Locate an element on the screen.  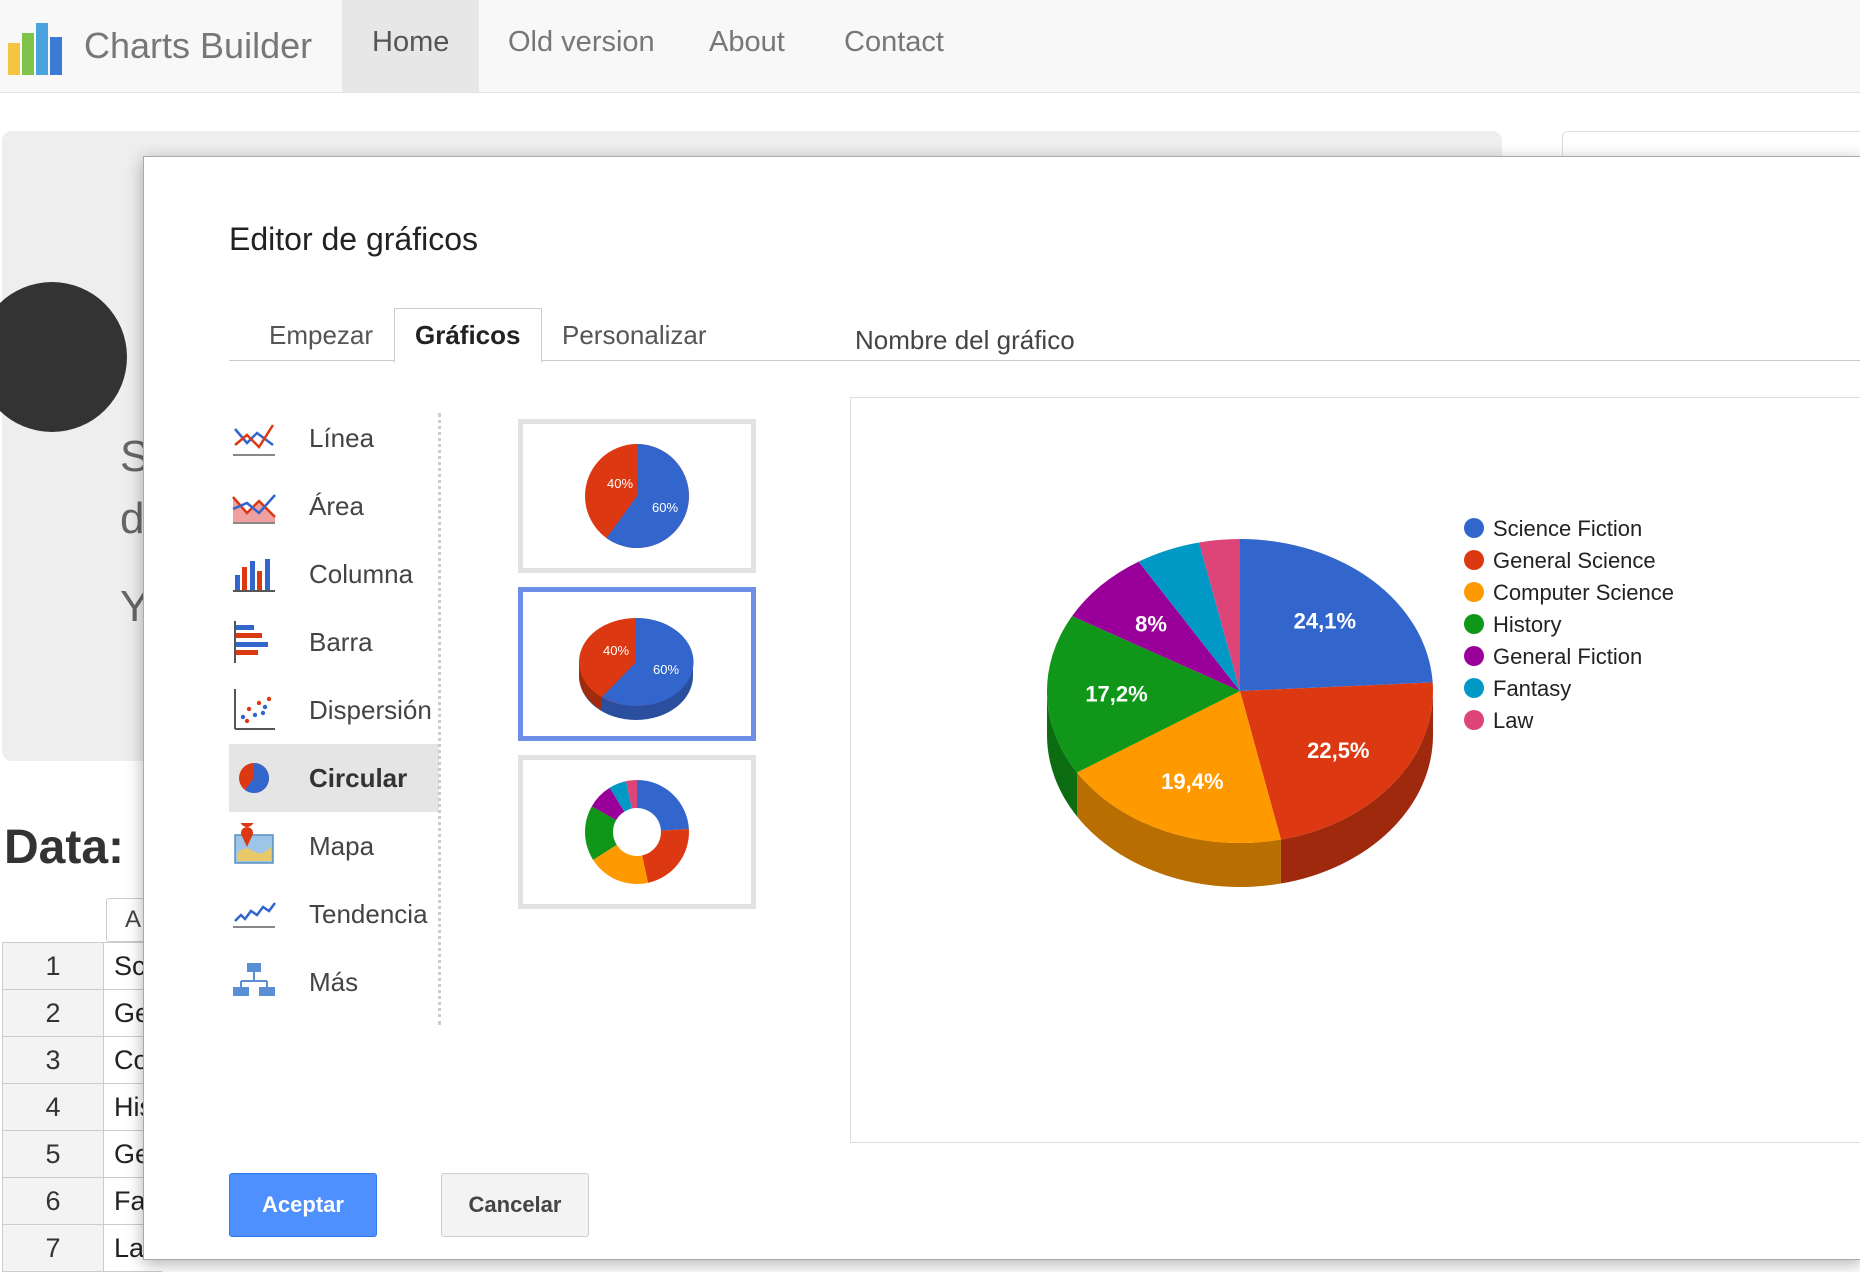
legend-label: Fantasy is located at coordinates (1532, 688).